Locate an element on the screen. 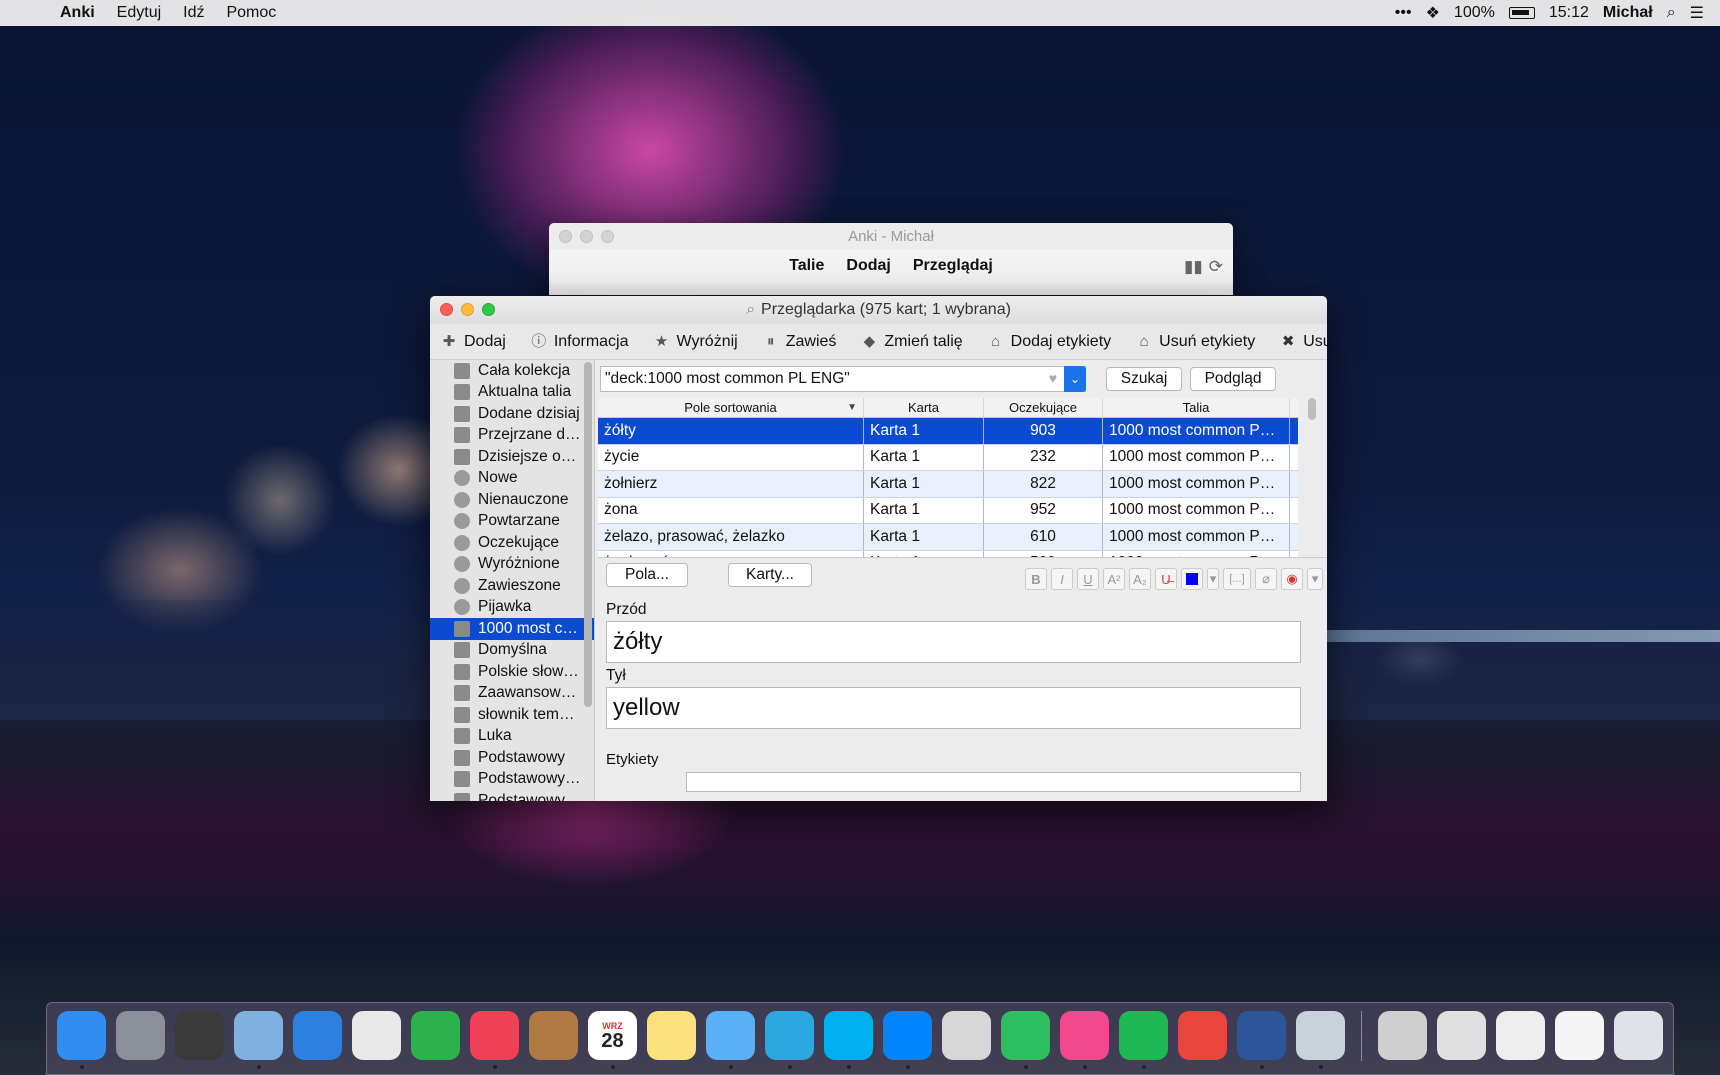  sidebar-item: Luka is located at coordinates (512, 737).